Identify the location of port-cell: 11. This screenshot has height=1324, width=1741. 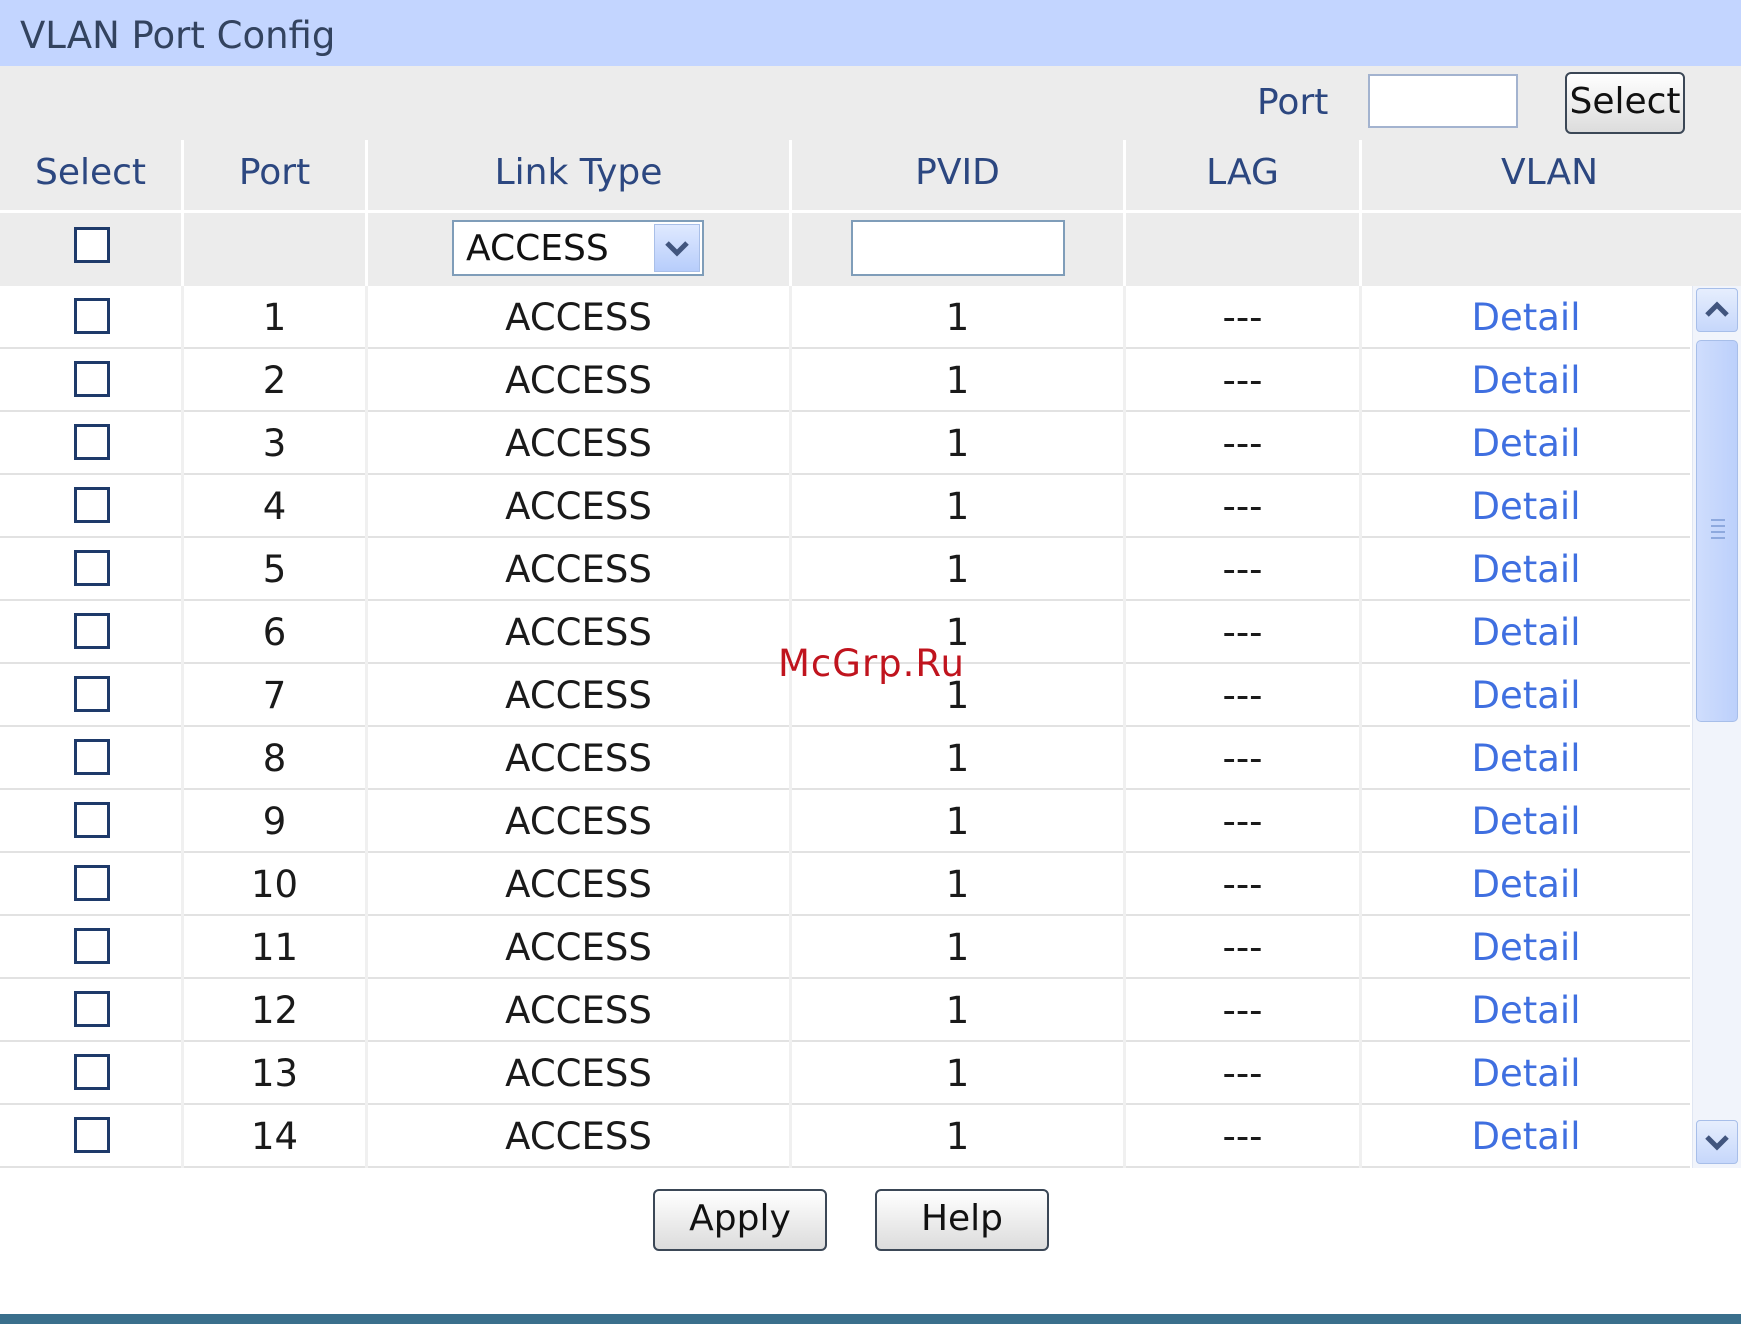
(274, 947).